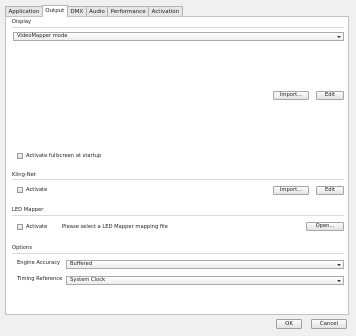 The image size is (356, 336). What do you see at coordinates (178, 27) in the screenshot?
I see `display-divider` at bounding box center [178, 27].